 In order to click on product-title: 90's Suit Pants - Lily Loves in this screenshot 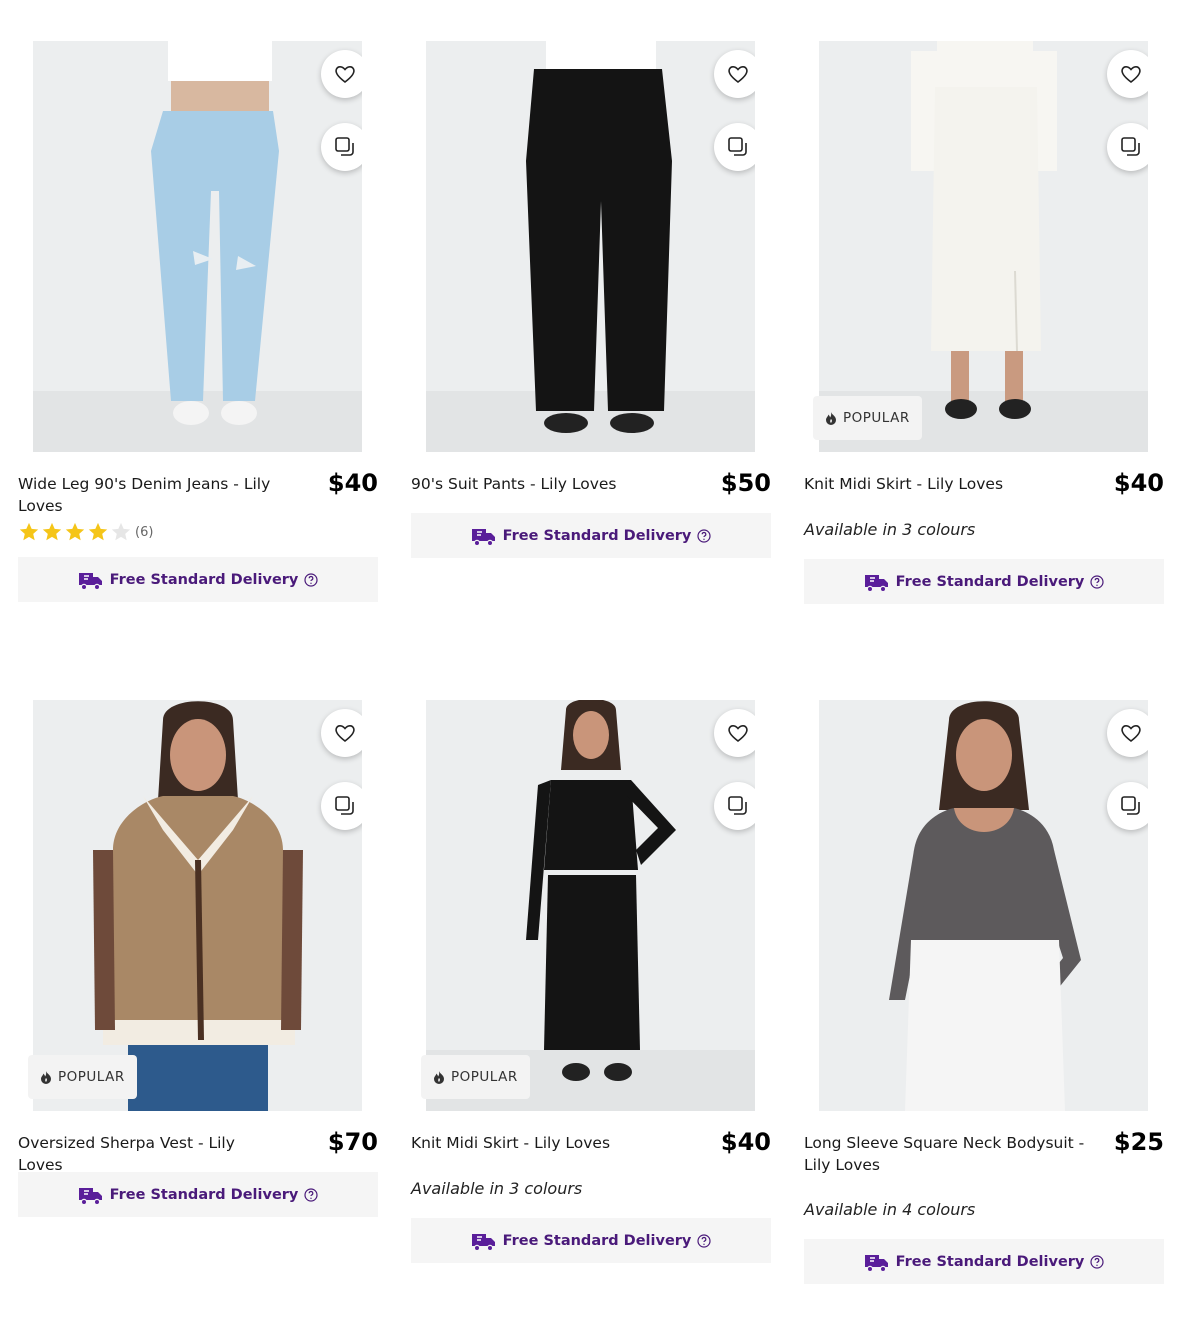, I will do `click(543, 484)`.